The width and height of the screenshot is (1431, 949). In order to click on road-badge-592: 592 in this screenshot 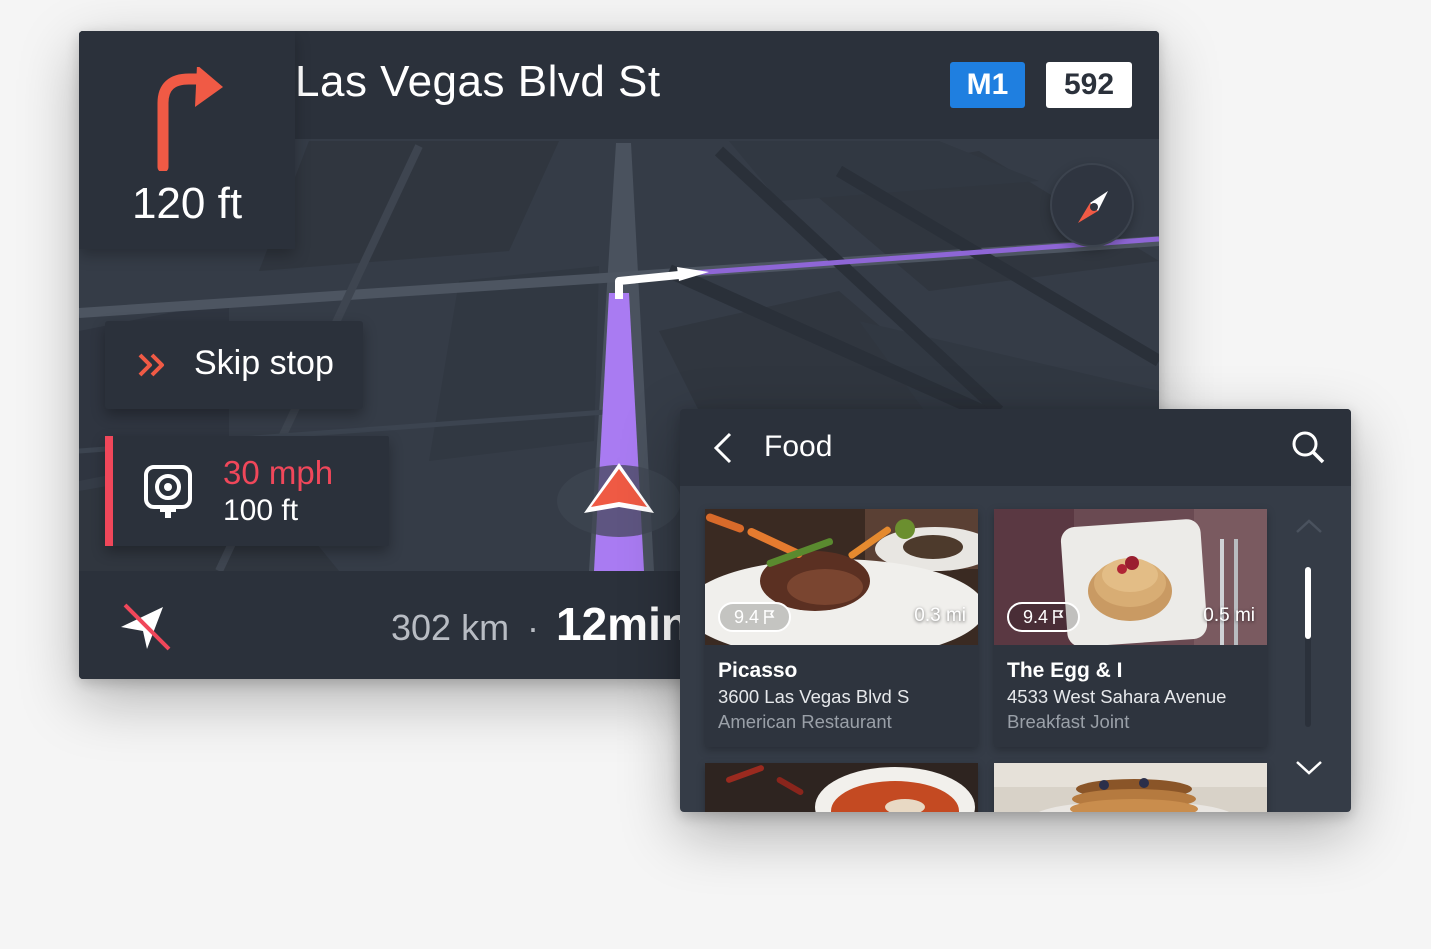, I will do `click(1089, 85)`.